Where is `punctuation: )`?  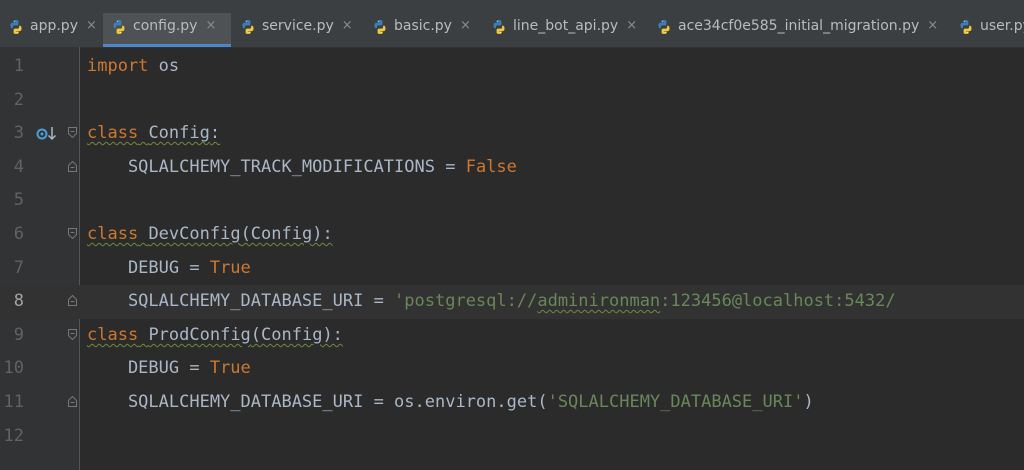 punctuation: ) is located at coordinates (808, 402).